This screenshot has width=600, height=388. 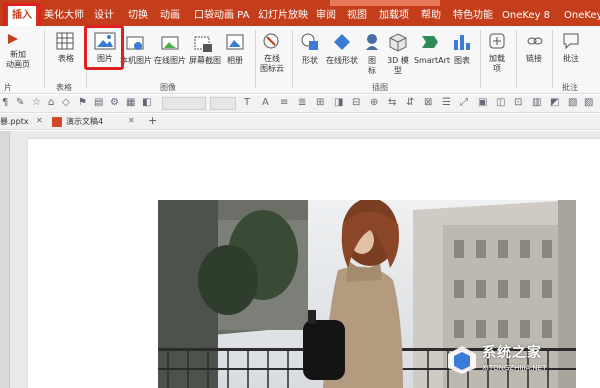 What do you see at coordinates (464, 102) in the screenshot?
I see `toolbar-icon: ⤢` at bounding box center [464, 102].